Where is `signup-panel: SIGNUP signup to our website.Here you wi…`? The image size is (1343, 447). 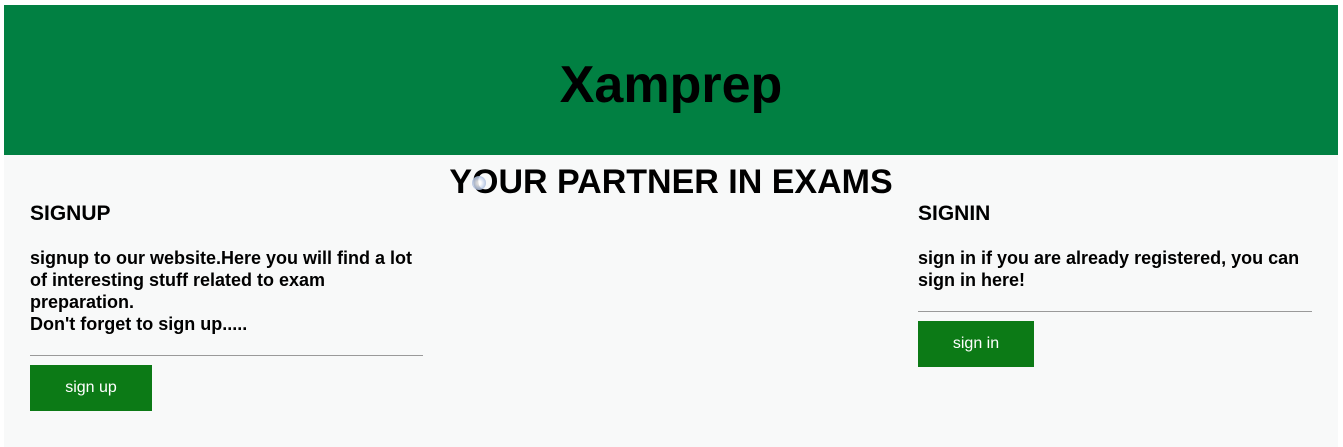 signup-panel: SIGNUP signup to our website.Here you wi… is located at coordinates (226, 306).